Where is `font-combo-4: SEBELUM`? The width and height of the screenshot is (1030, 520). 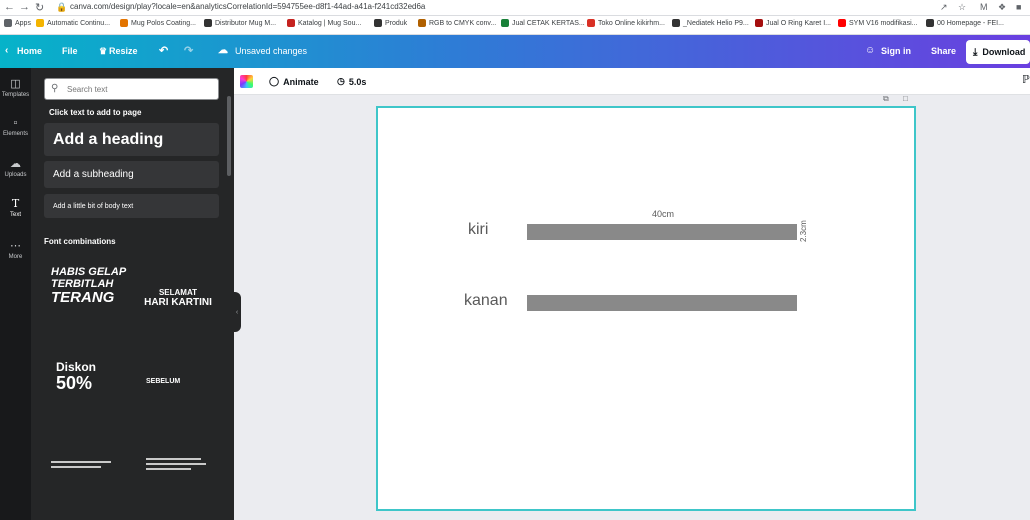 font-combo-4: SEBELUM is located at coordinates (183, 393).